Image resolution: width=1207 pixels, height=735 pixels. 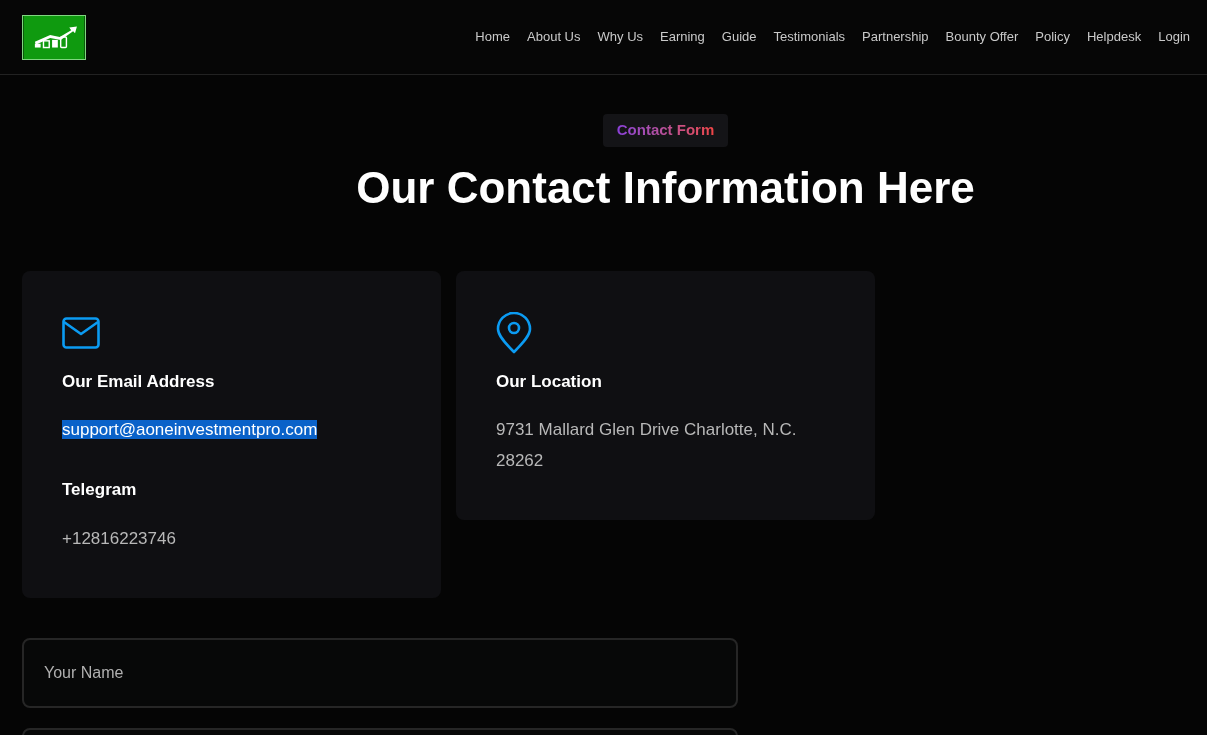 I want to click on envelope-icon, so click(x=81, y=332).